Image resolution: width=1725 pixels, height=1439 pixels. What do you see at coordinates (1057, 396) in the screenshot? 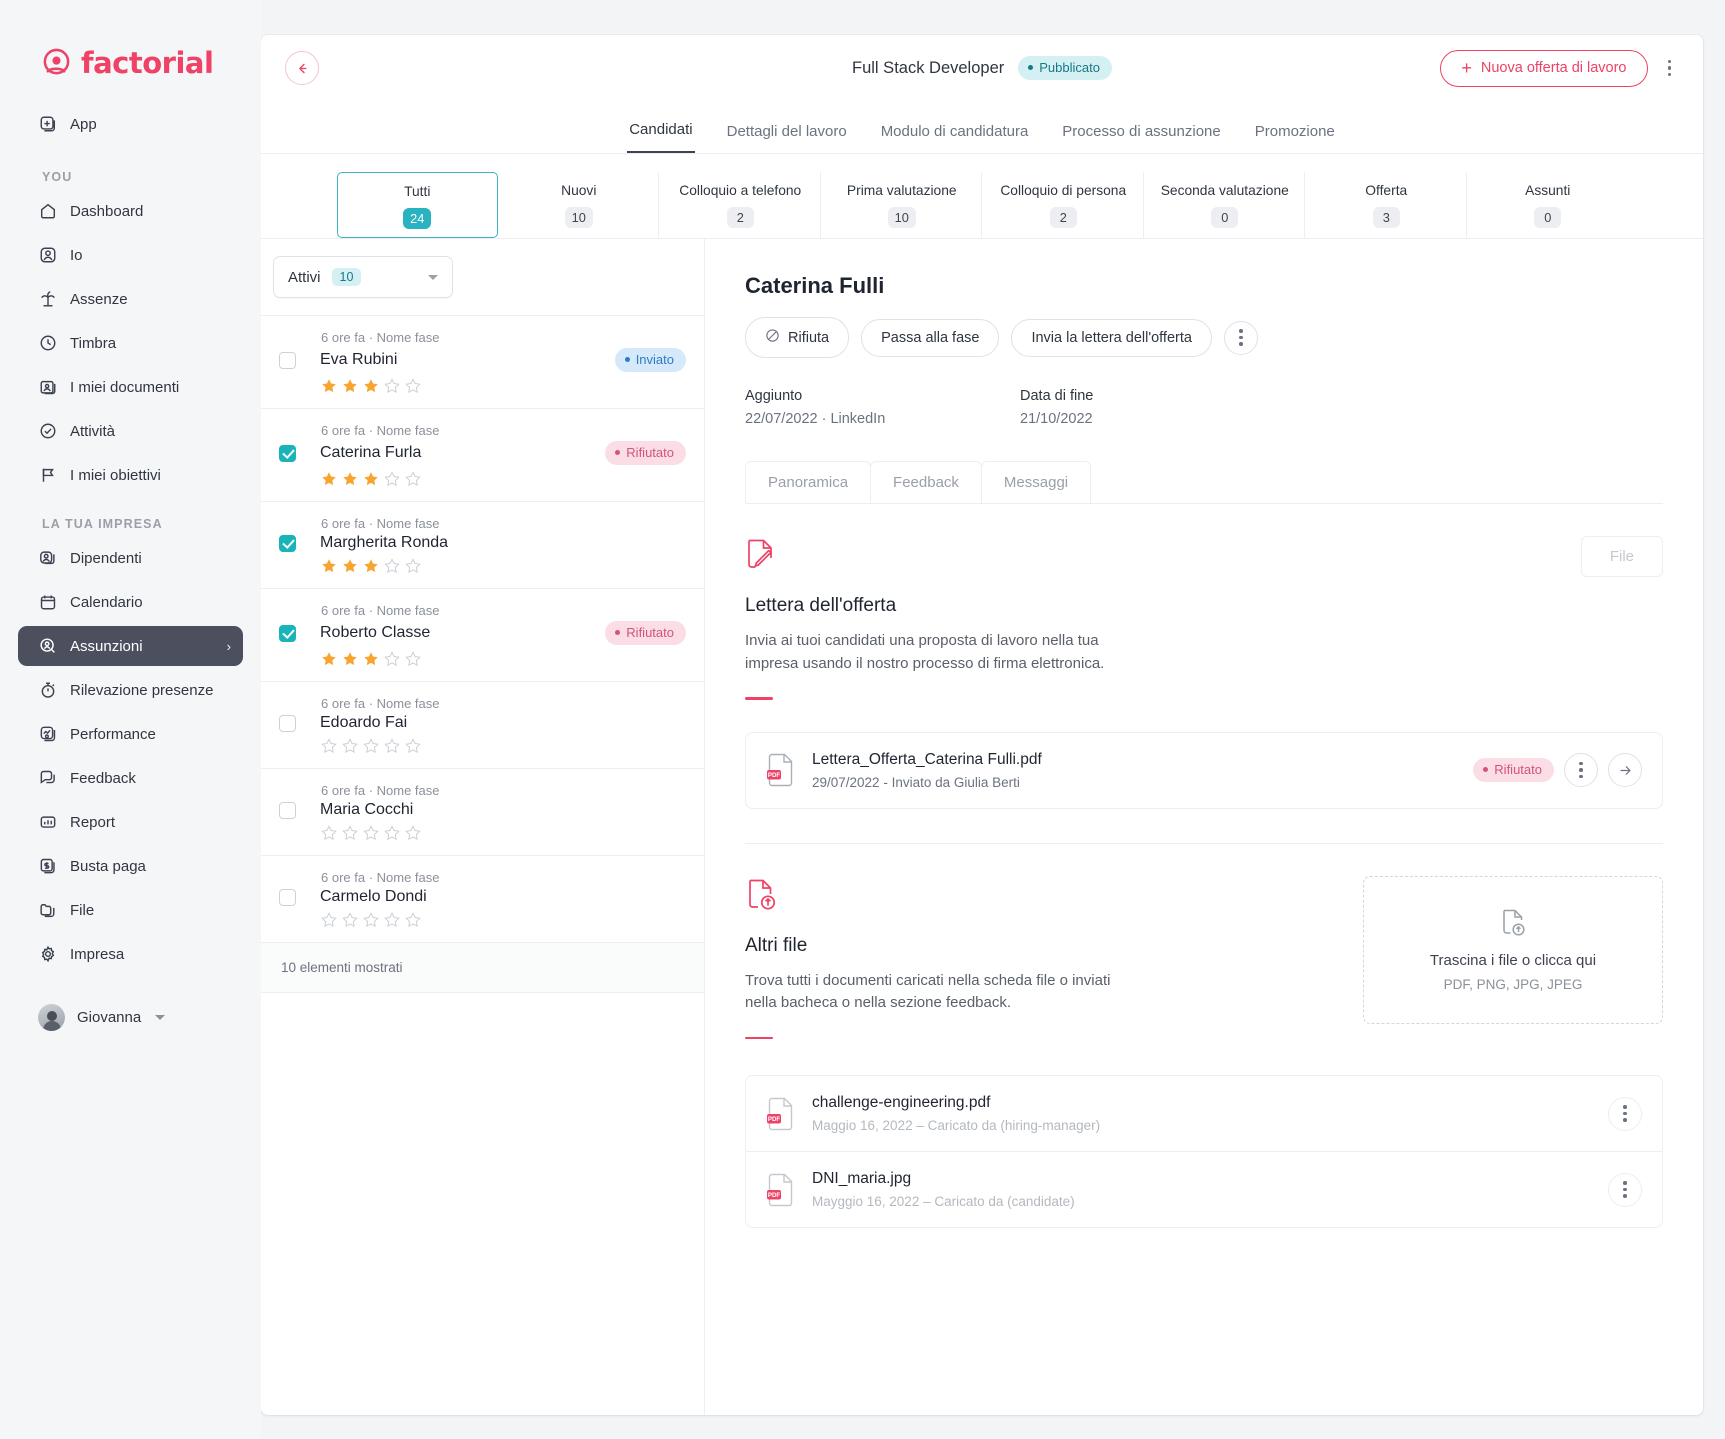
I see `meta-end-label: Data di fine` at bounding box center [1057, 396].